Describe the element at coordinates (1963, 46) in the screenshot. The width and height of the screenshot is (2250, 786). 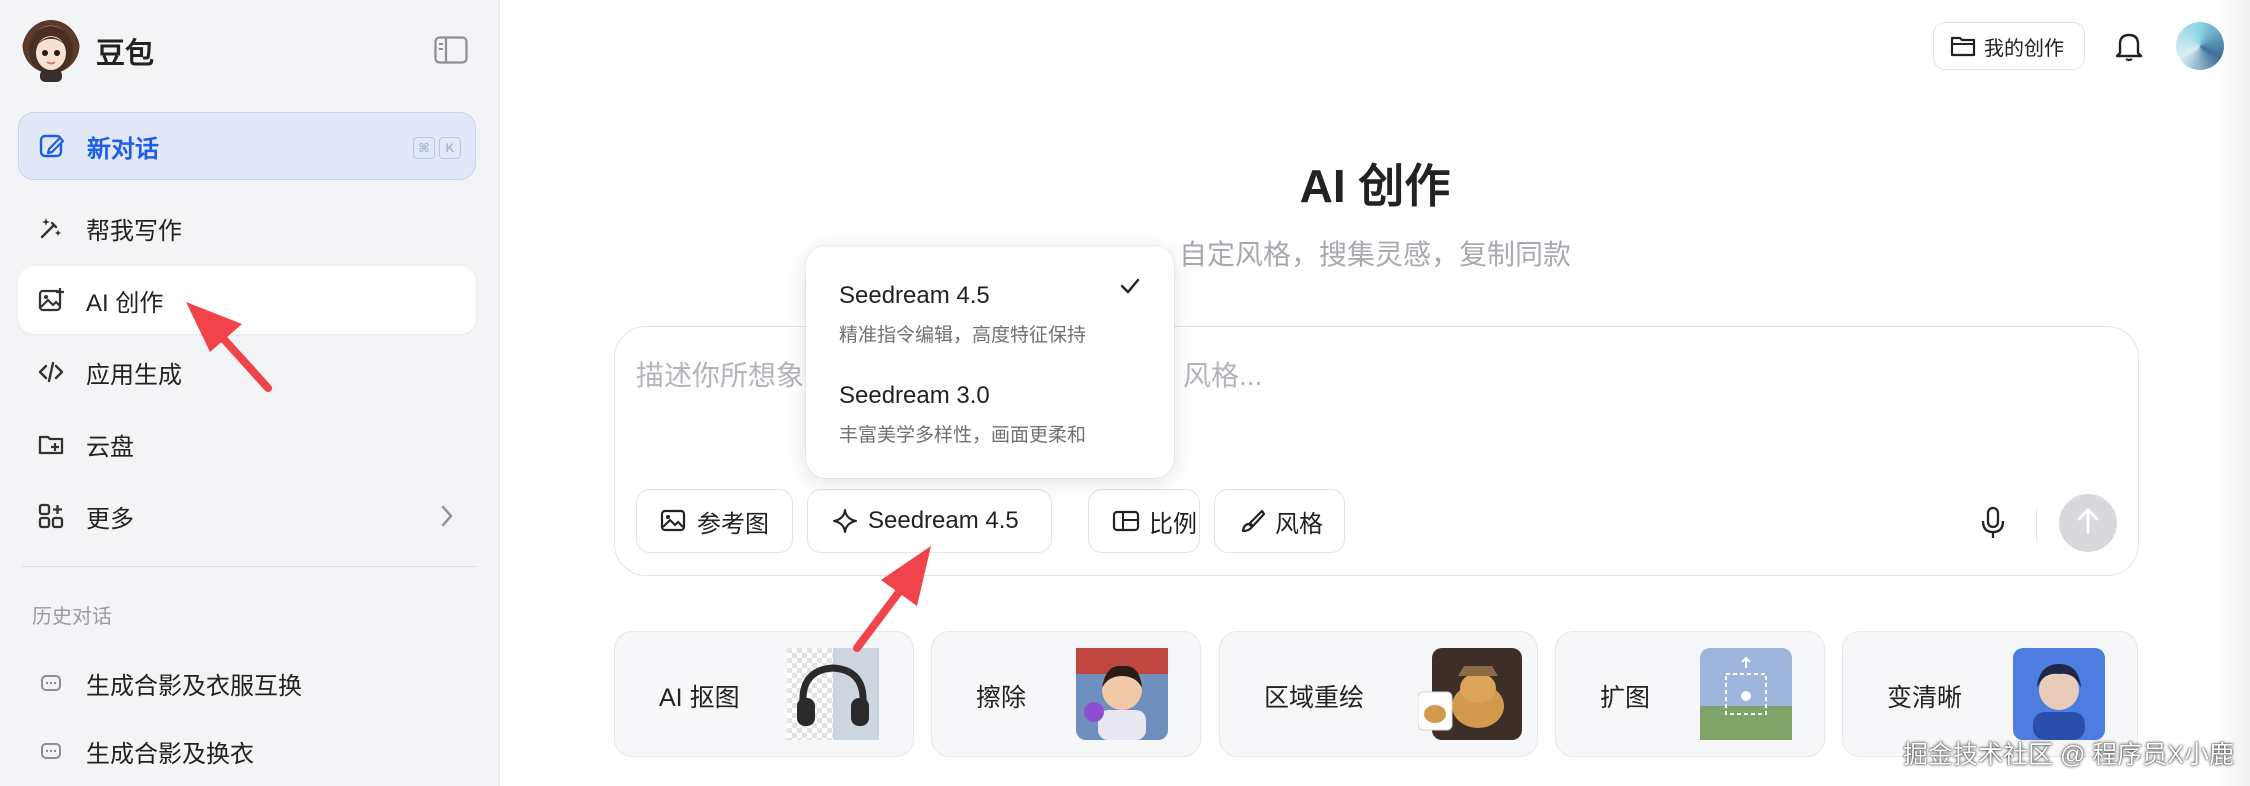
I see `folder-icon` at that location.